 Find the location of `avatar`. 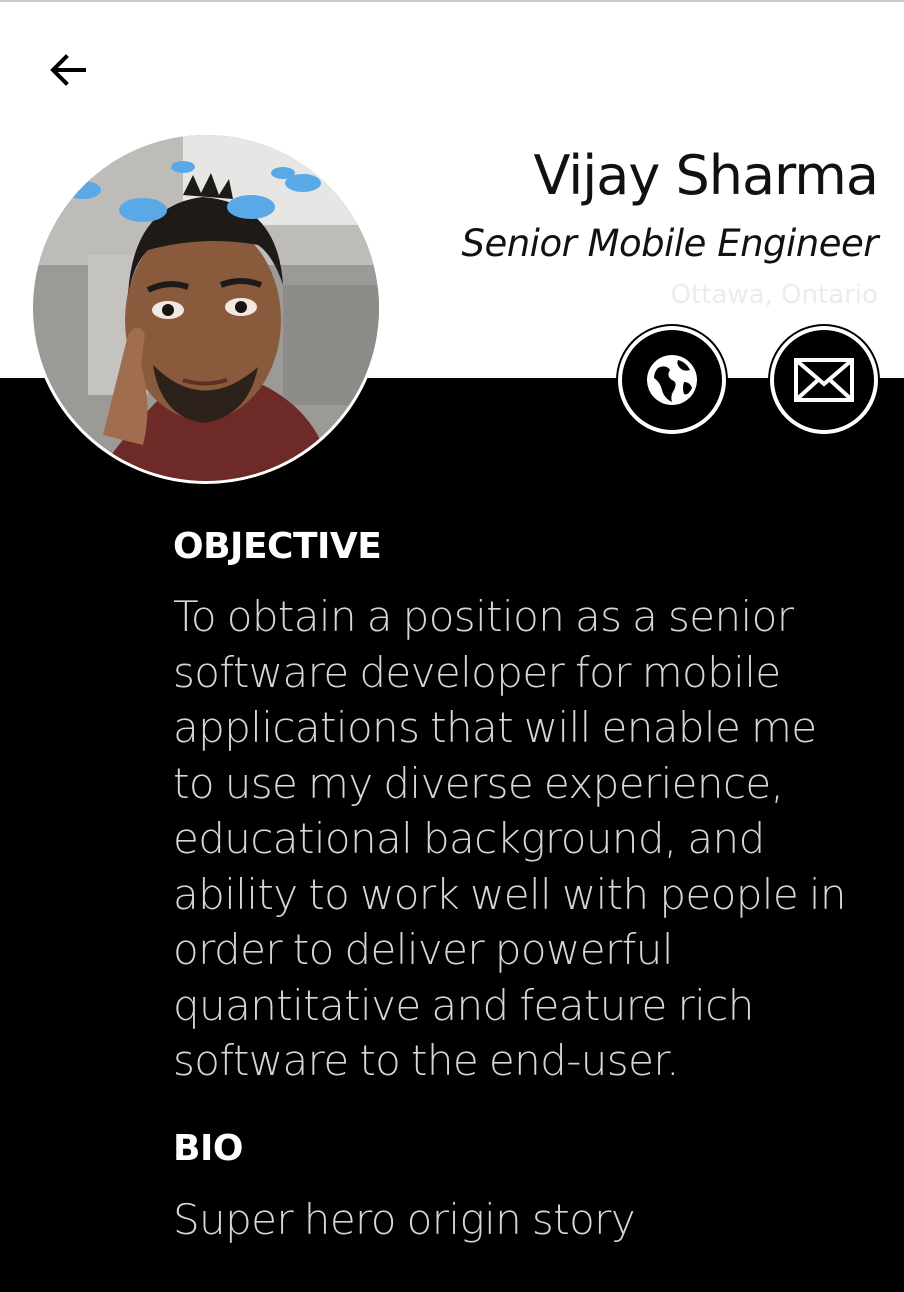

avatar is located at coordinates (206, 308).